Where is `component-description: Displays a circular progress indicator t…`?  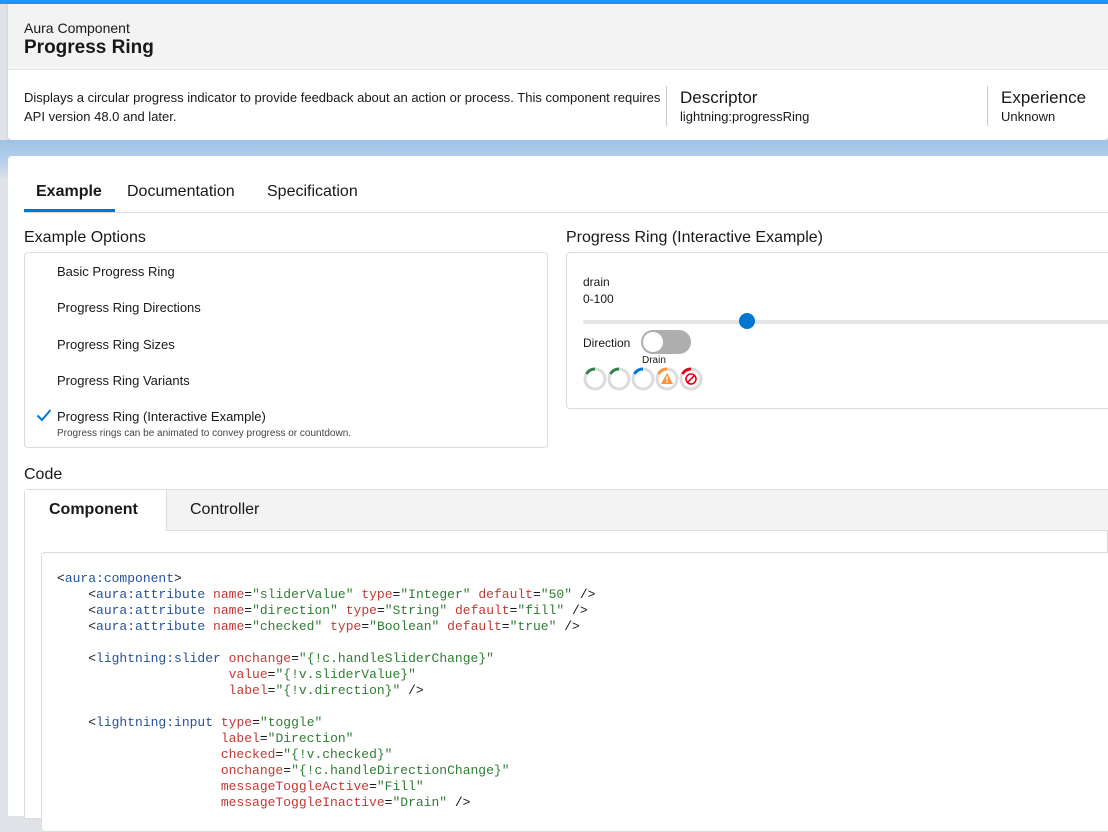
component-description: Displays a circular progress indicator t… is located at coordinates (342, 107).